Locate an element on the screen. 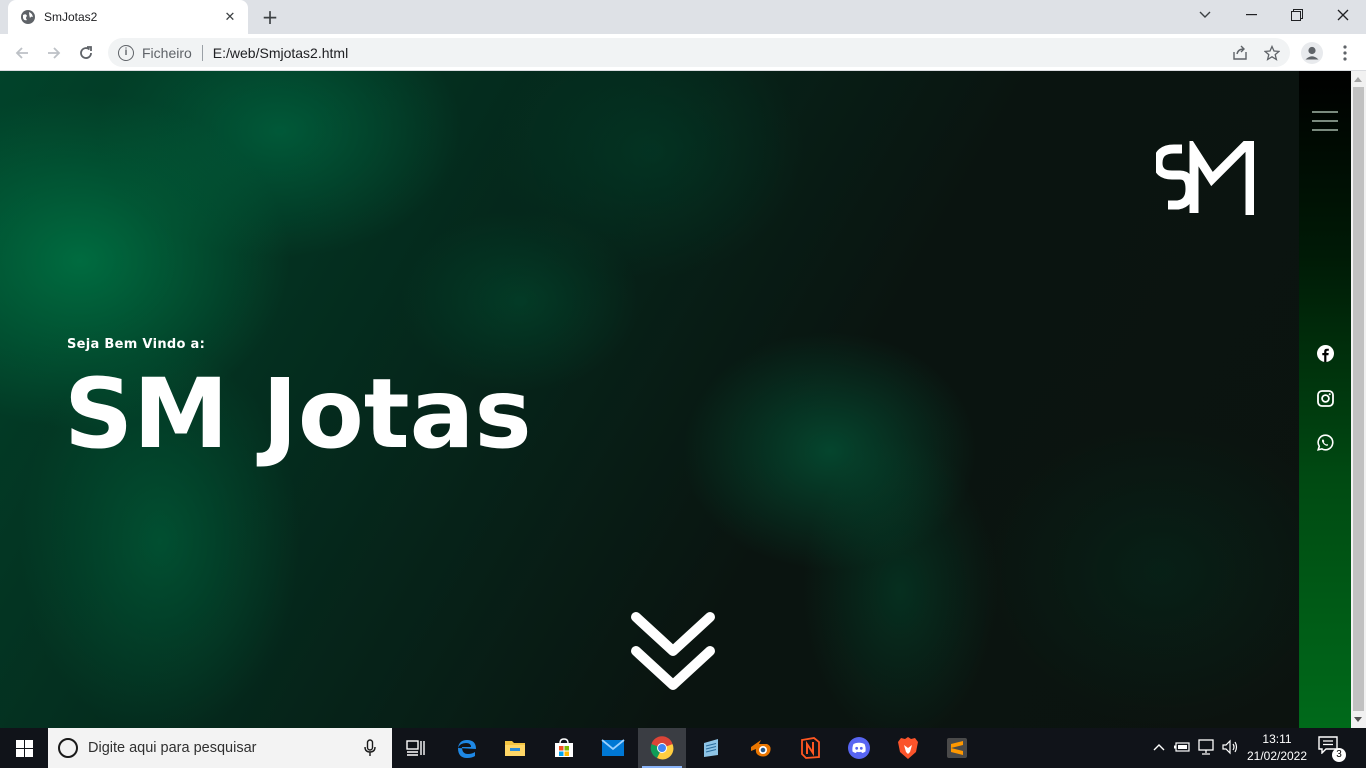  tab-title: SmJotas2 is located at coordinates (71, 17).